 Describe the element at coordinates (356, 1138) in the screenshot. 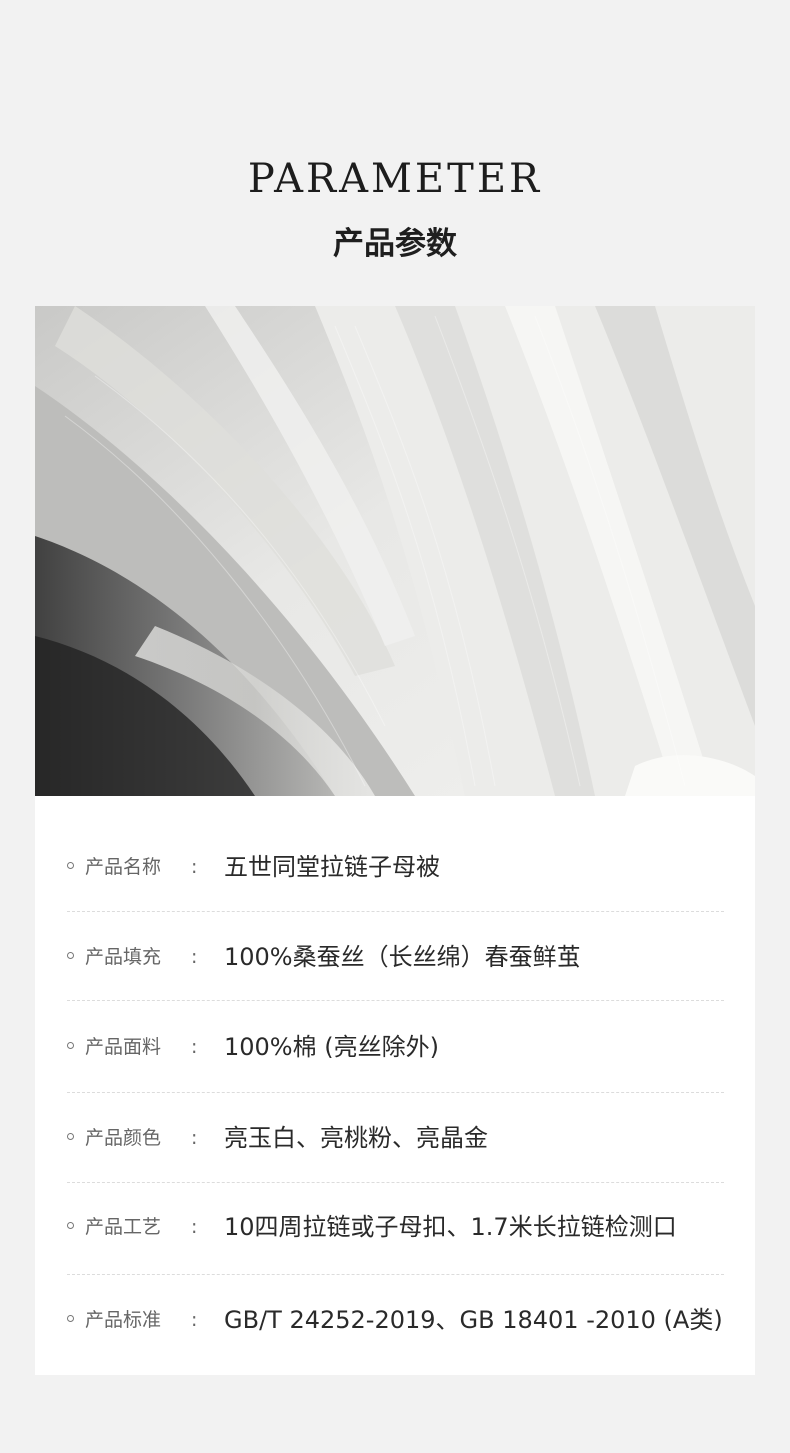

I see `parameter-value: 亮玉白、亮桃粉、亮晶金` at that location.